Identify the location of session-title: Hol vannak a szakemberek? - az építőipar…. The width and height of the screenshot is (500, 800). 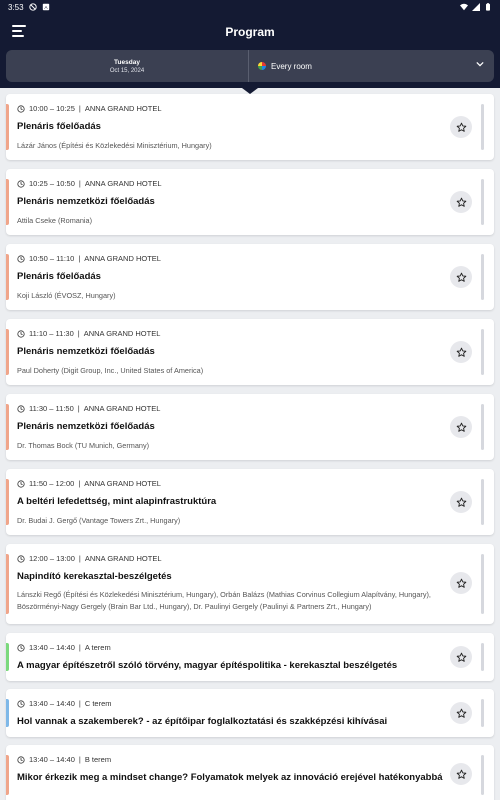
(202, 721).